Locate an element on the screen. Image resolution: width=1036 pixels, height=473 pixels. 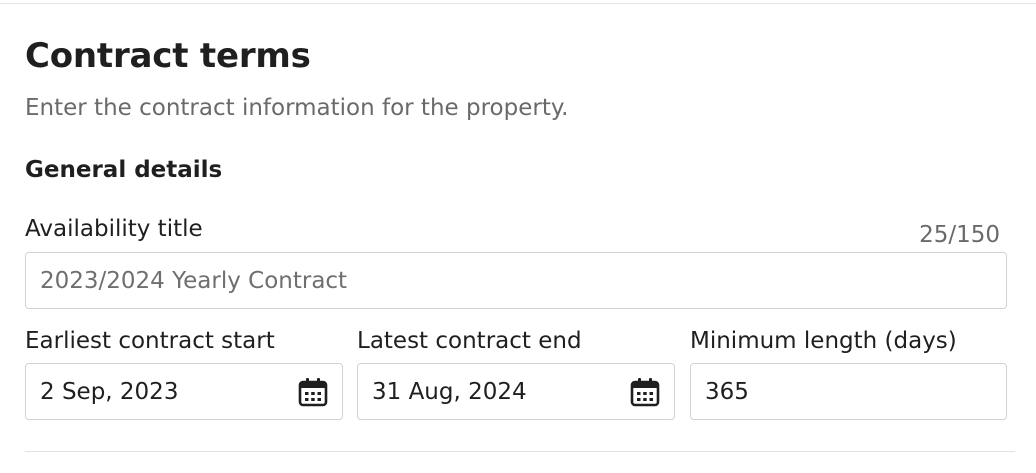
minimum-length-input: 365 is located at coordinates (848, 391).